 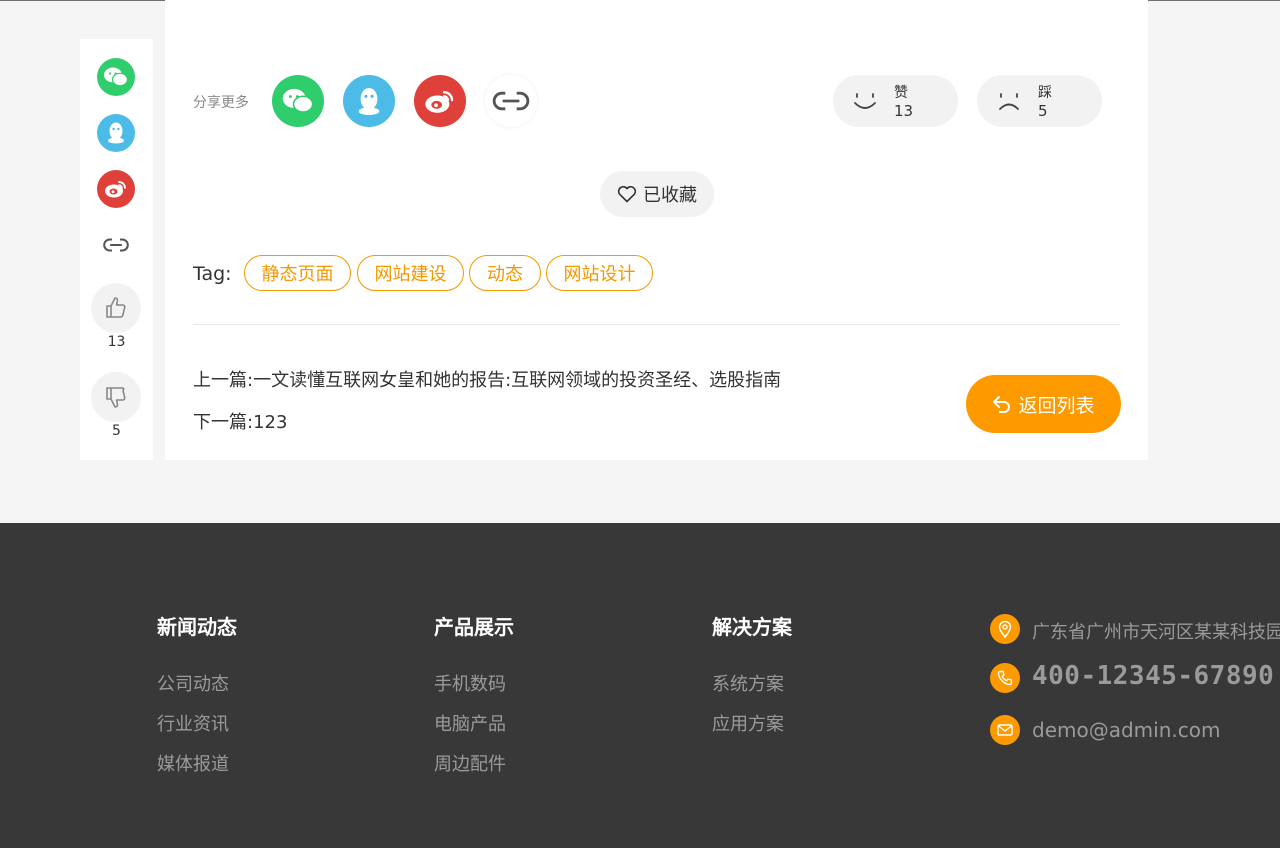 I want to click on phone-icon, so click(x=1005, y=678).